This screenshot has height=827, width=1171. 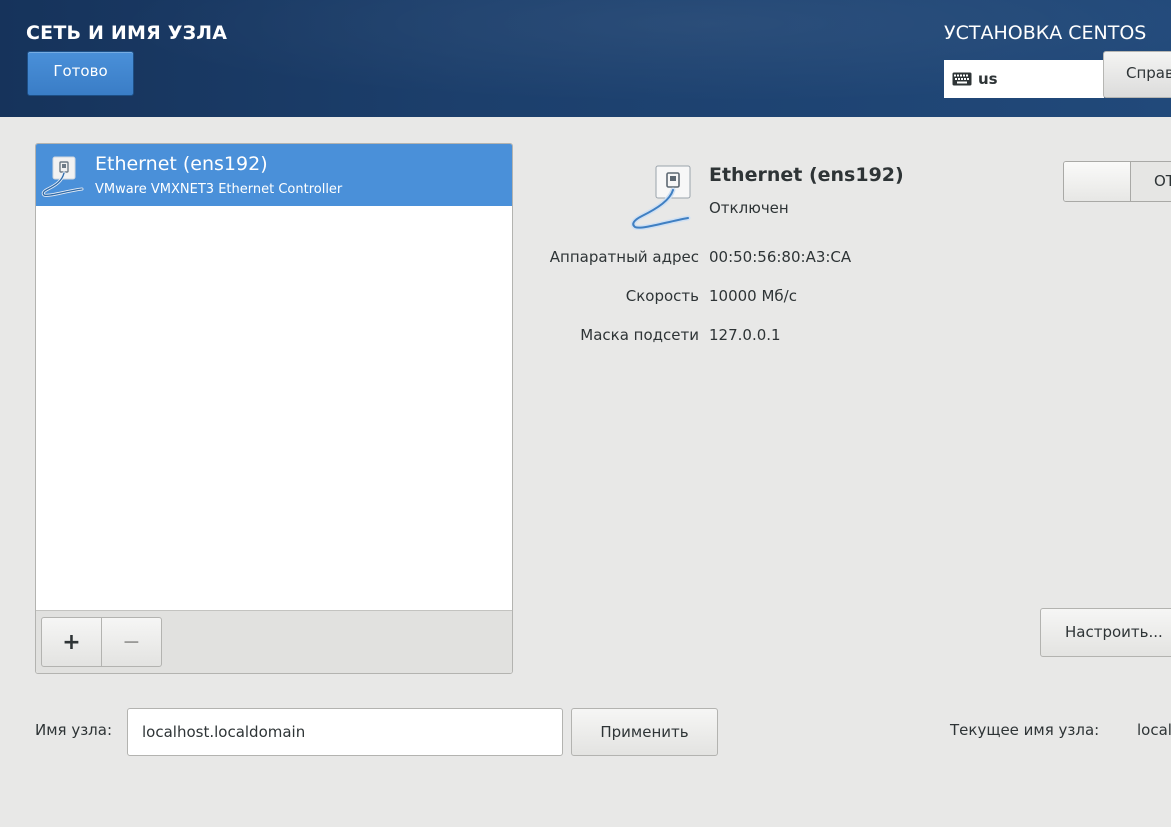 I want to click on speed-label: Скорость, so click(x=662, y=296).